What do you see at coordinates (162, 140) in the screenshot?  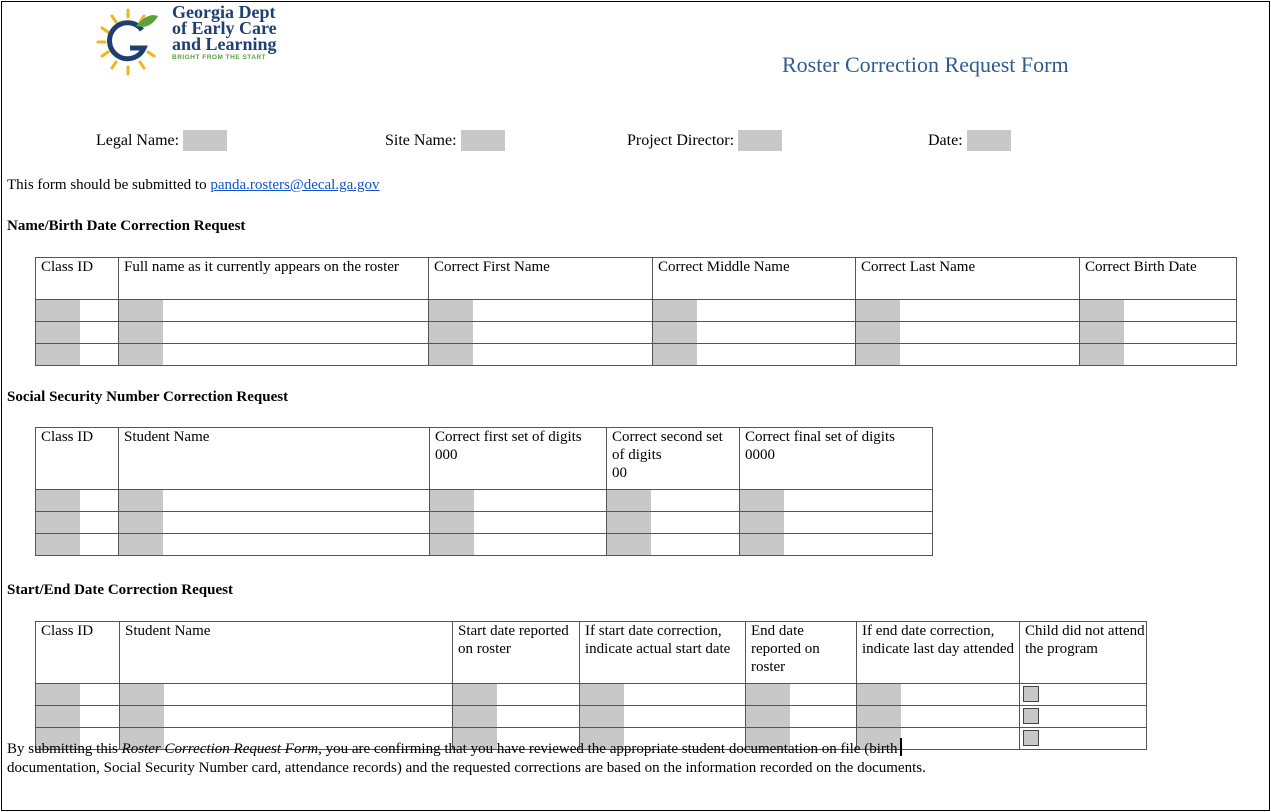 I see `legal-name-field: Legal Name:` at bounding box center [162, 140].